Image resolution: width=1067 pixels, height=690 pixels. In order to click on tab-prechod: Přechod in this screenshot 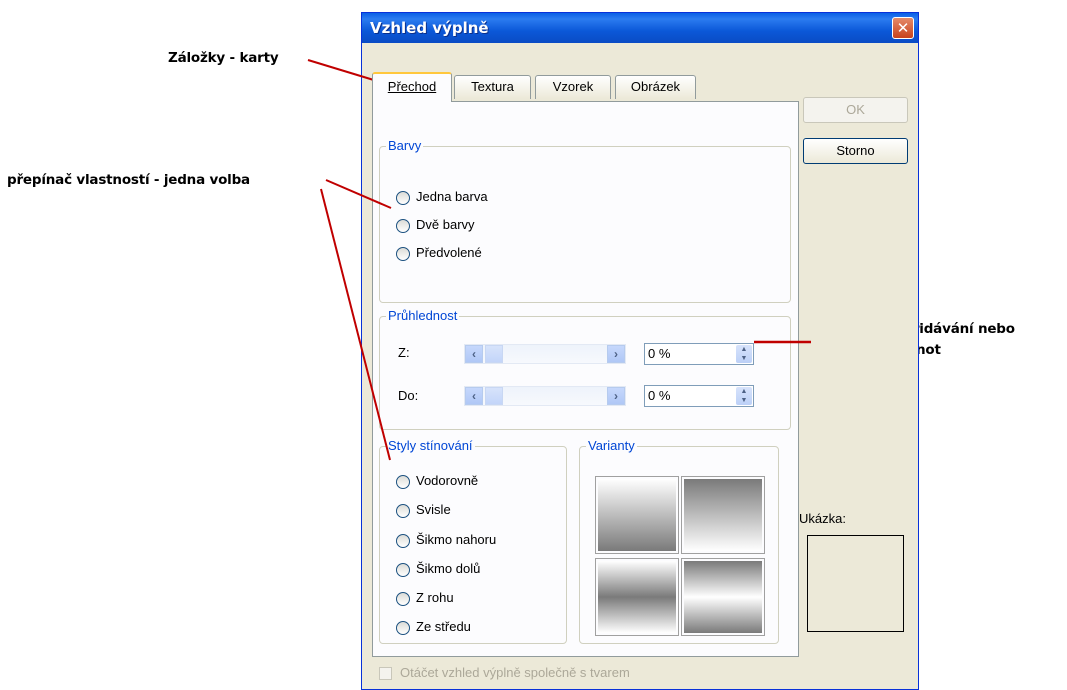, I will do `click(412, 87)`.